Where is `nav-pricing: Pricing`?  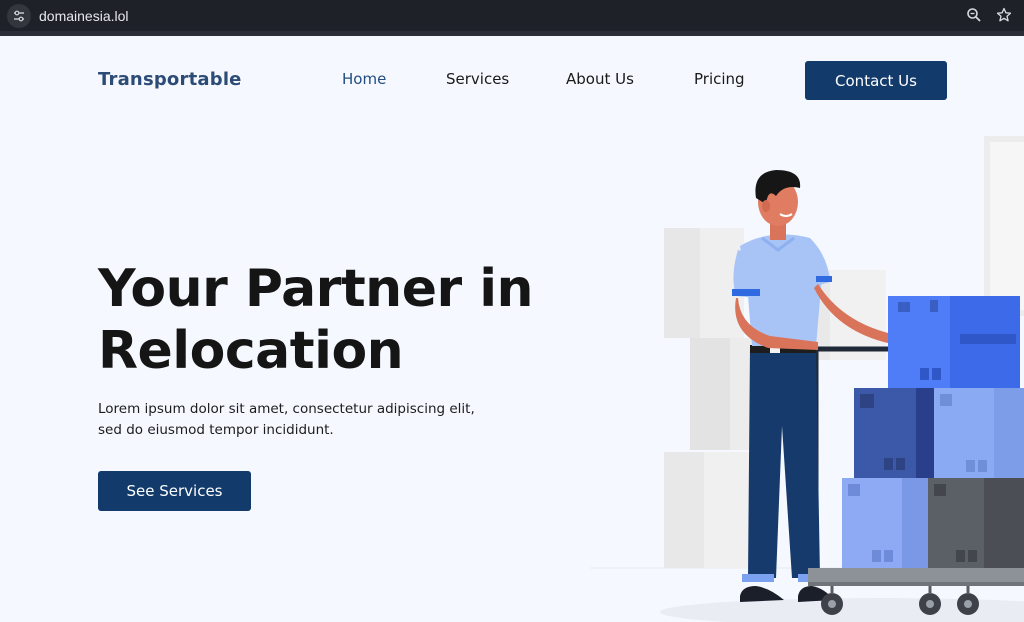
nav-pricing: Pricing is located at coordinates (719, 79).